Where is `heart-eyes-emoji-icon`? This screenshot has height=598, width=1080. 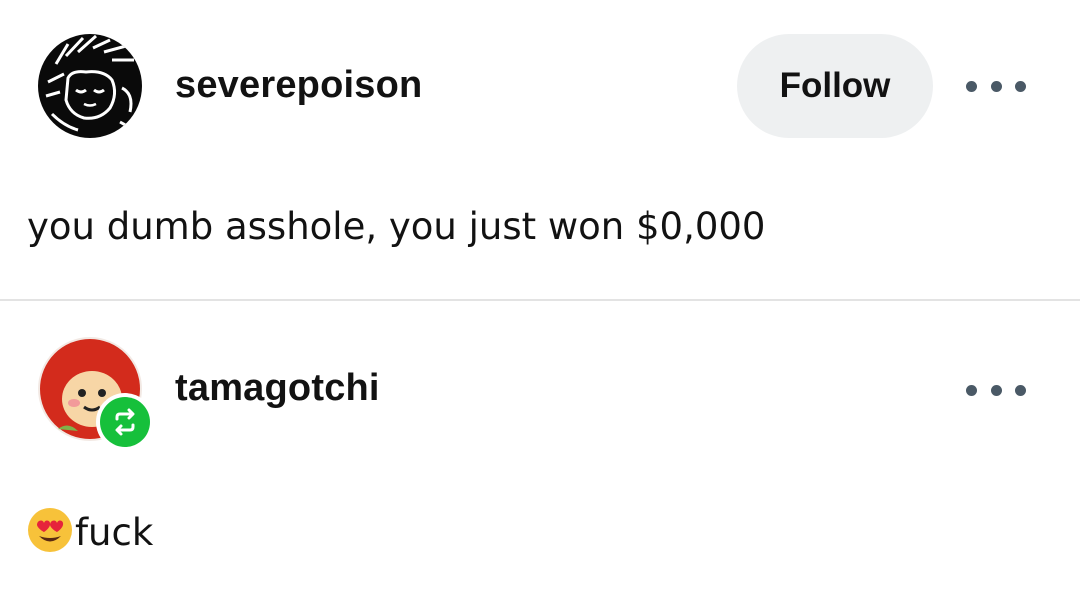
heart-eyes-emoji-icon is located at coordinates (50, 530).